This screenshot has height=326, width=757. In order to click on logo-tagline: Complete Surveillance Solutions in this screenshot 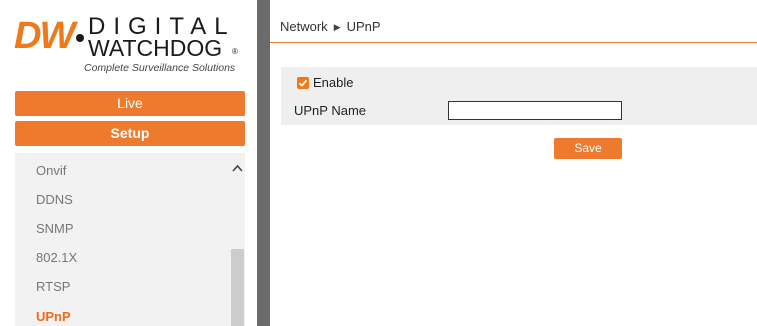, I will do `click(160, 68)`.